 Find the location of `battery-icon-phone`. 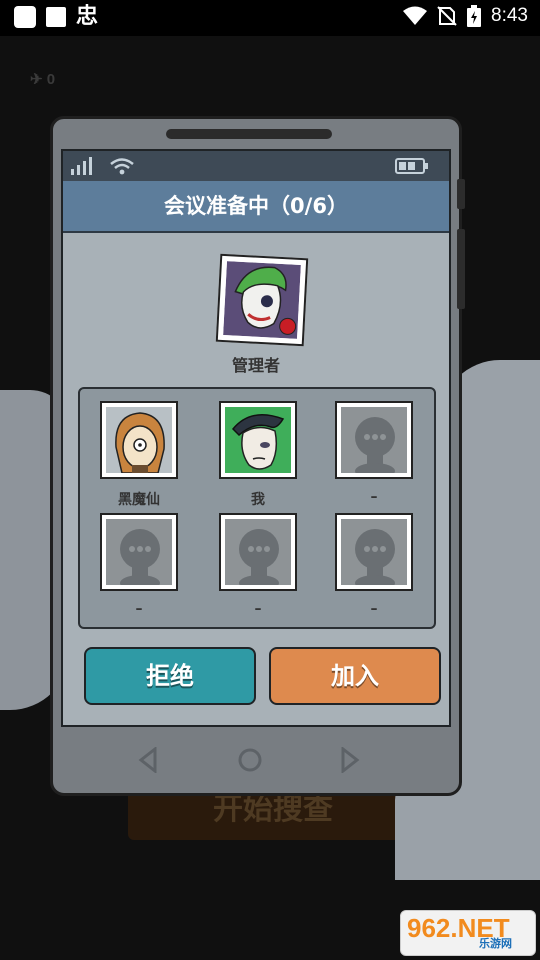

battery-icon-phone is located at coordinates (411, 166).